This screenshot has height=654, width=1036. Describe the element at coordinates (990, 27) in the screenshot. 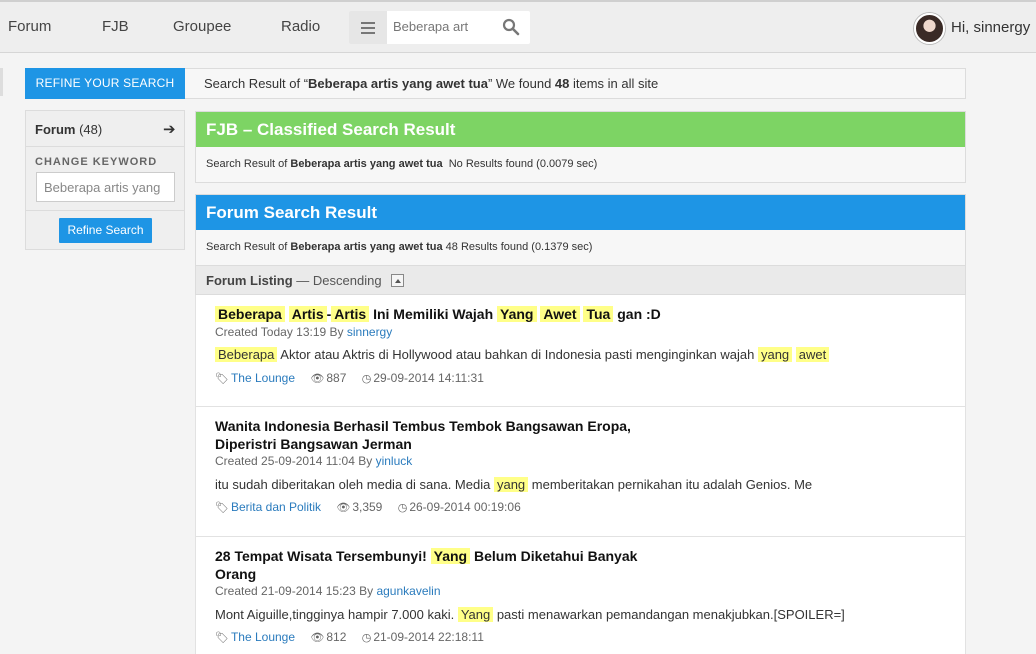

I see `user-greeting: Hi, sinnergy` at that location.